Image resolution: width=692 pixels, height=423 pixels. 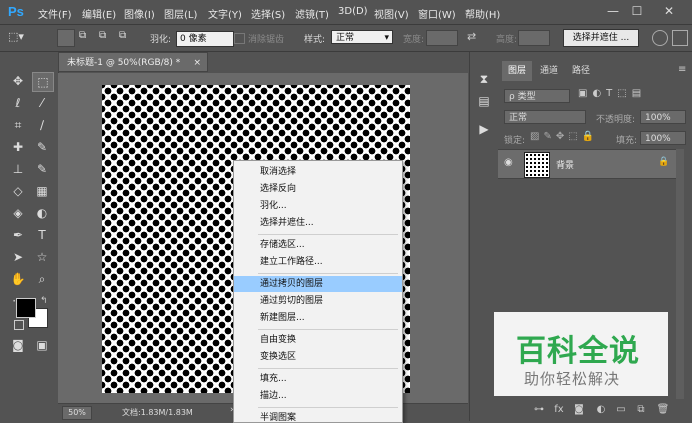 What do you see at coordinates (318, 416) in the screenshot?
I see `ctx-halftone-pattern: 半调图案` at bounding box center [318, 416].